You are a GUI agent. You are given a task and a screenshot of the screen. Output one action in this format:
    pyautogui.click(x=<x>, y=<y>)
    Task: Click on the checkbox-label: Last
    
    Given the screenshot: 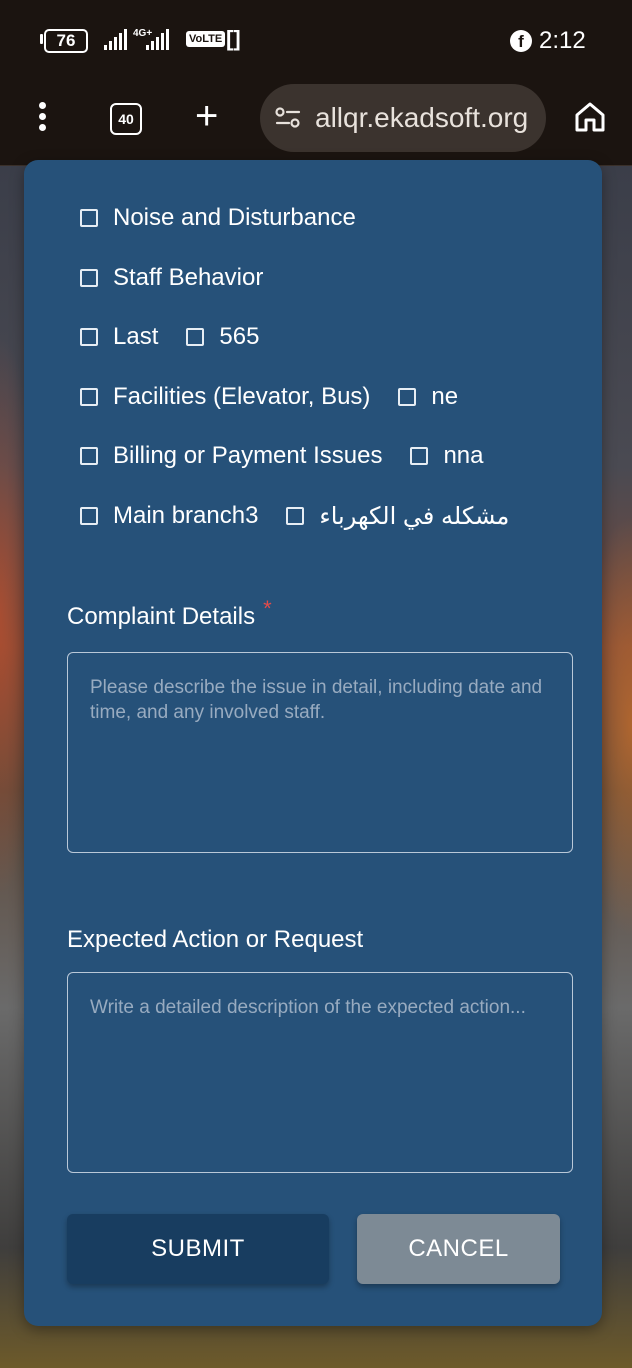 What is the action you would take?
    pyautogui.click(x=135, y=337)
    